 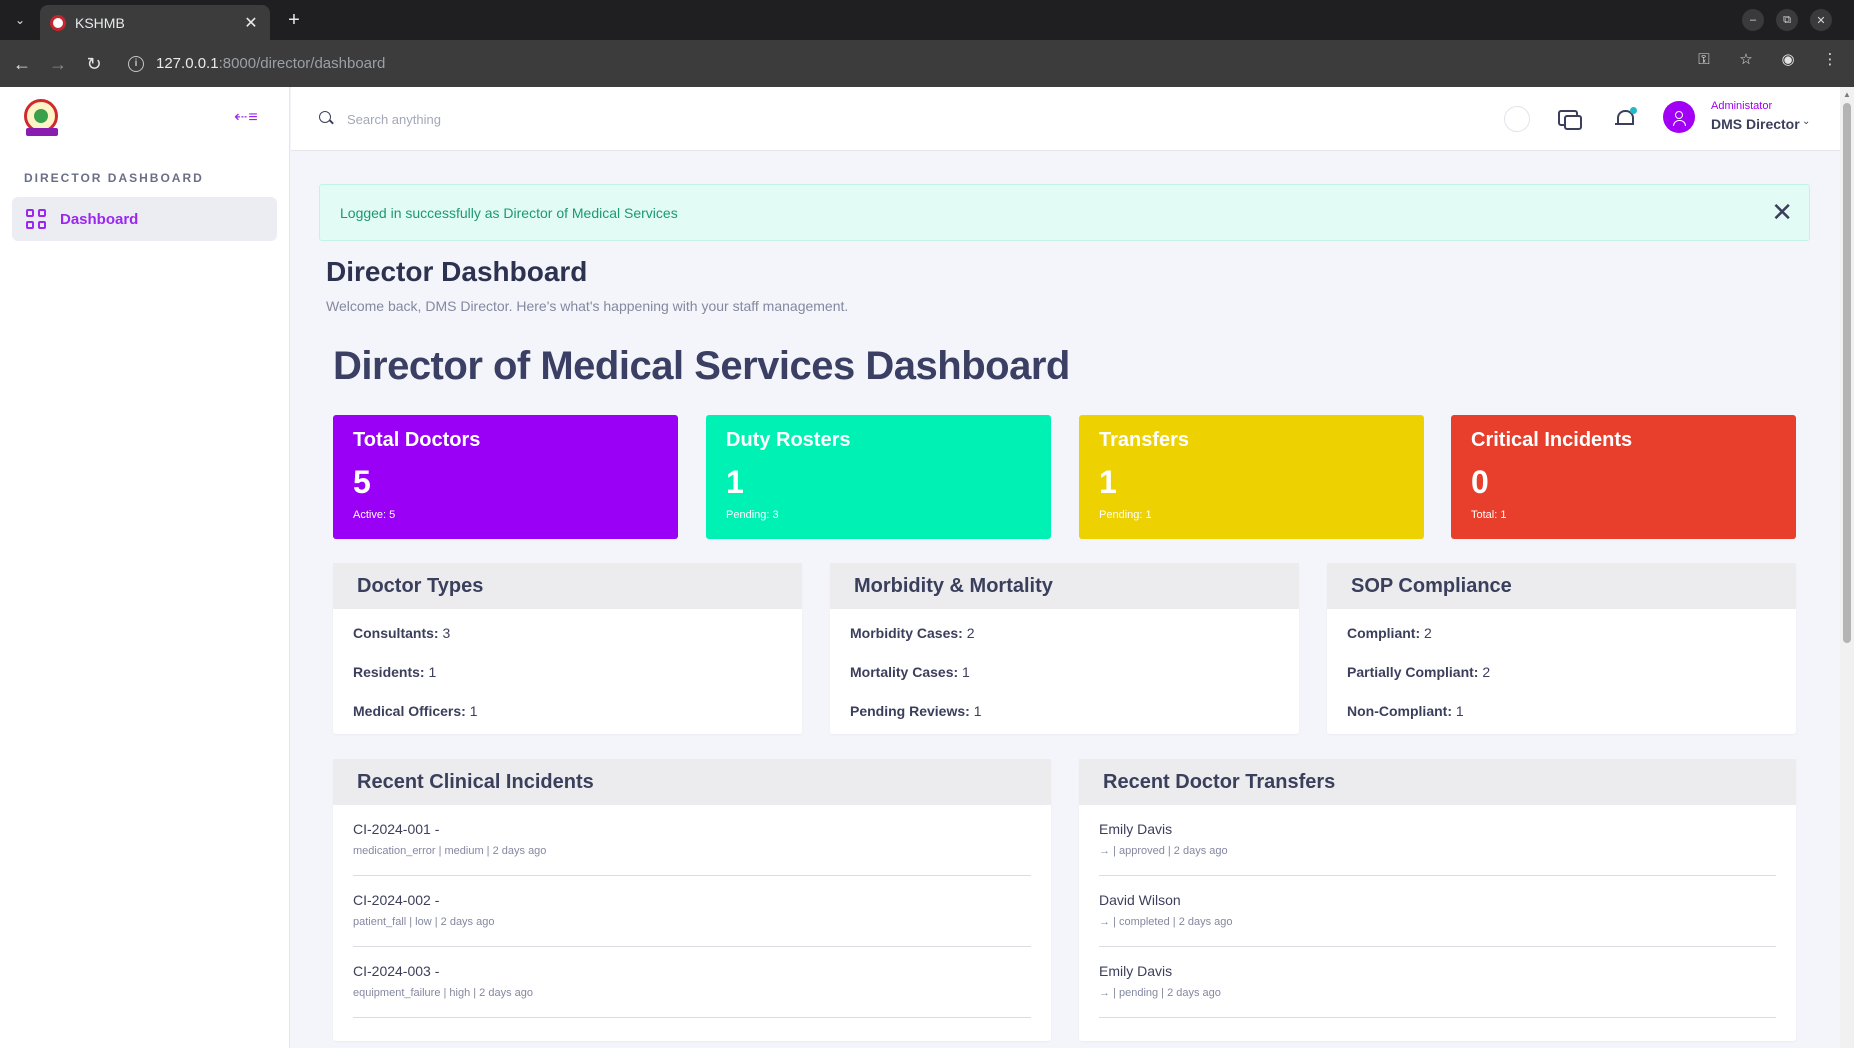 I want to click on logo-banner, so click(x=42, y=132).